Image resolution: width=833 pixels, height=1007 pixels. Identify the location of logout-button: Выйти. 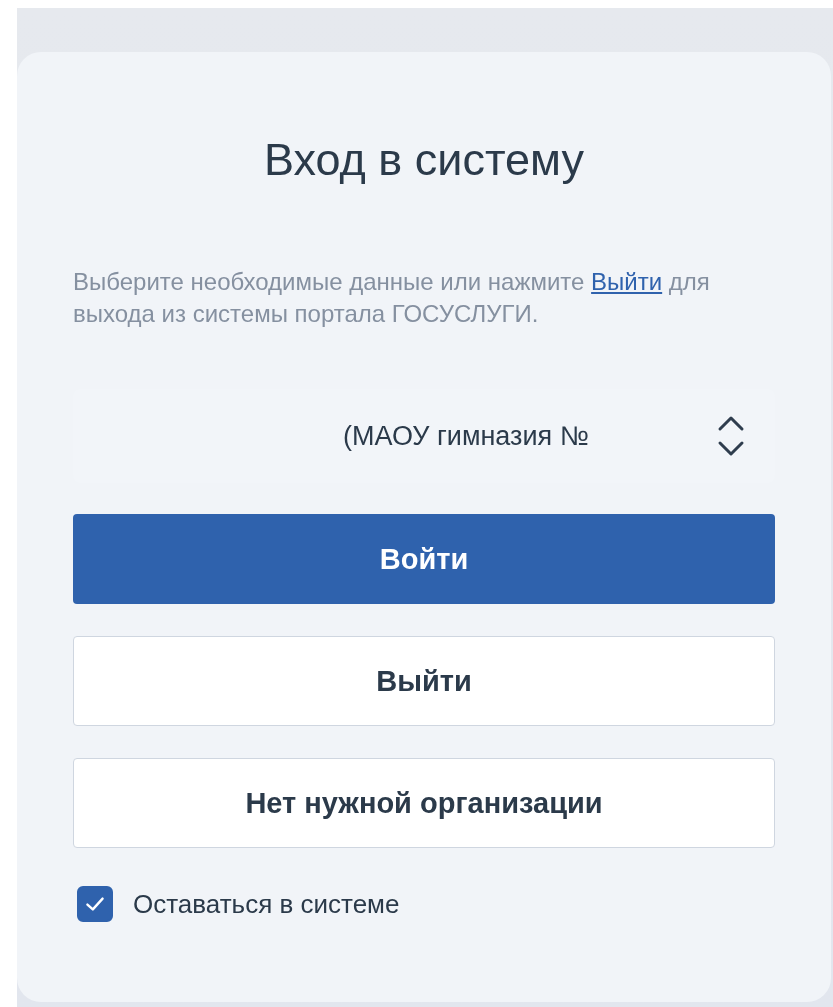
(424, 681).